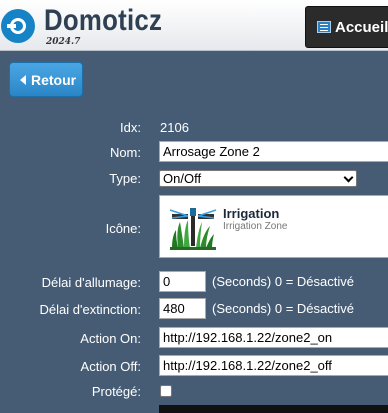 Image resolution: width=388 pixels, height=413 pixels. Describe the element at coordinates (251, 213) in the screenshot. I see `icon-title: Irrigation` at that location.